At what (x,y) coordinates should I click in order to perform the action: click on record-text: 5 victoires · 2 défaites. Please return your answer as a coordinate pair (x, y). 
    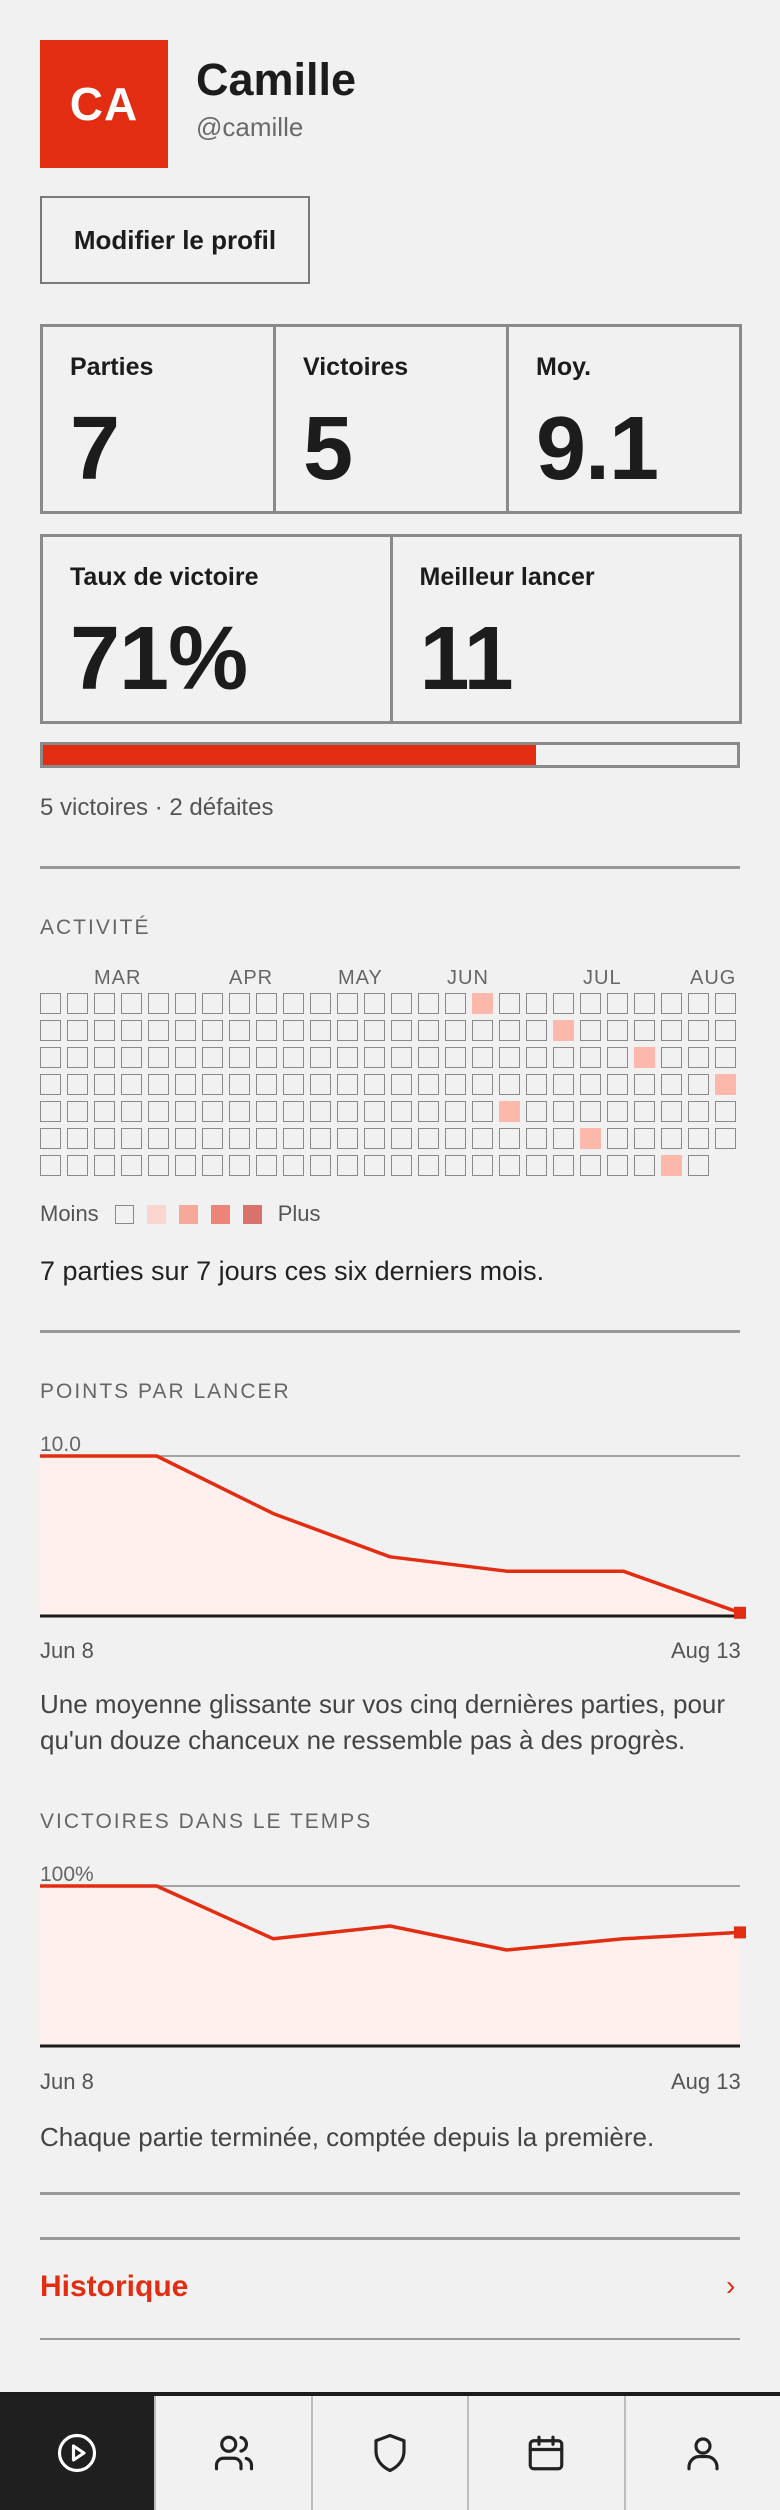
    Looking at the image, I should click on (157, 807).